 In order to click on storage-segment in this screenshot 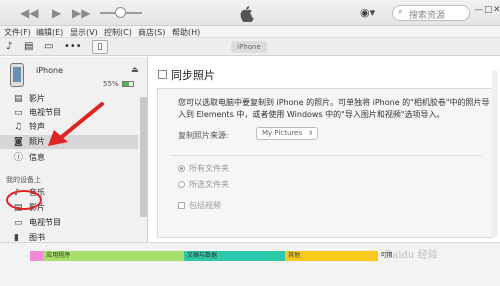, I will do `click(37, 256)`.